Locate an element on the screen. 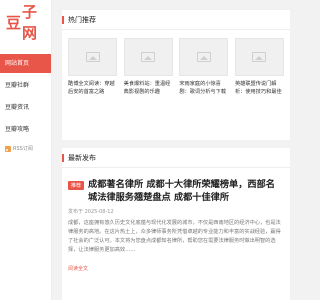 The width and height of the screenshot is (320, 300). hot-card: 美食爆料站：重温经典影视剧的乐趣 is located at coordinates (148, 67).